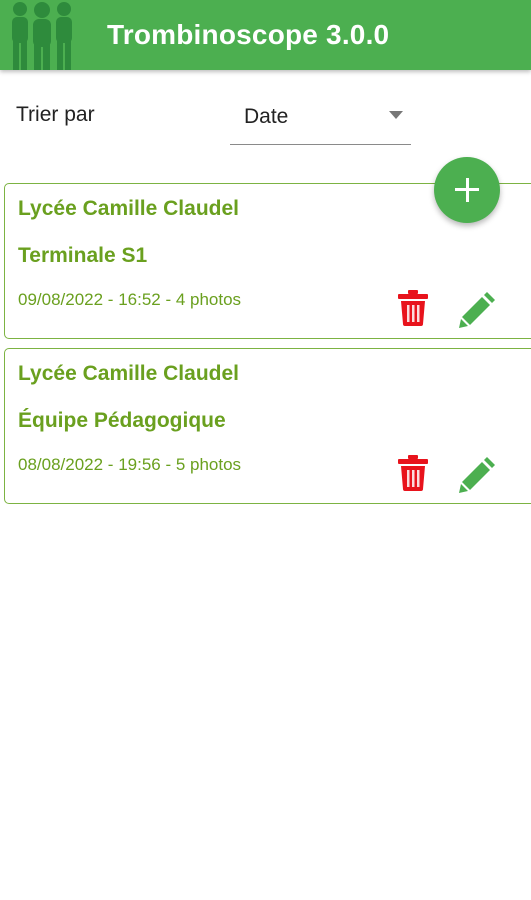 This screenshot has width=531, height=900. I want to click on add-album-button, so click(467, 190).